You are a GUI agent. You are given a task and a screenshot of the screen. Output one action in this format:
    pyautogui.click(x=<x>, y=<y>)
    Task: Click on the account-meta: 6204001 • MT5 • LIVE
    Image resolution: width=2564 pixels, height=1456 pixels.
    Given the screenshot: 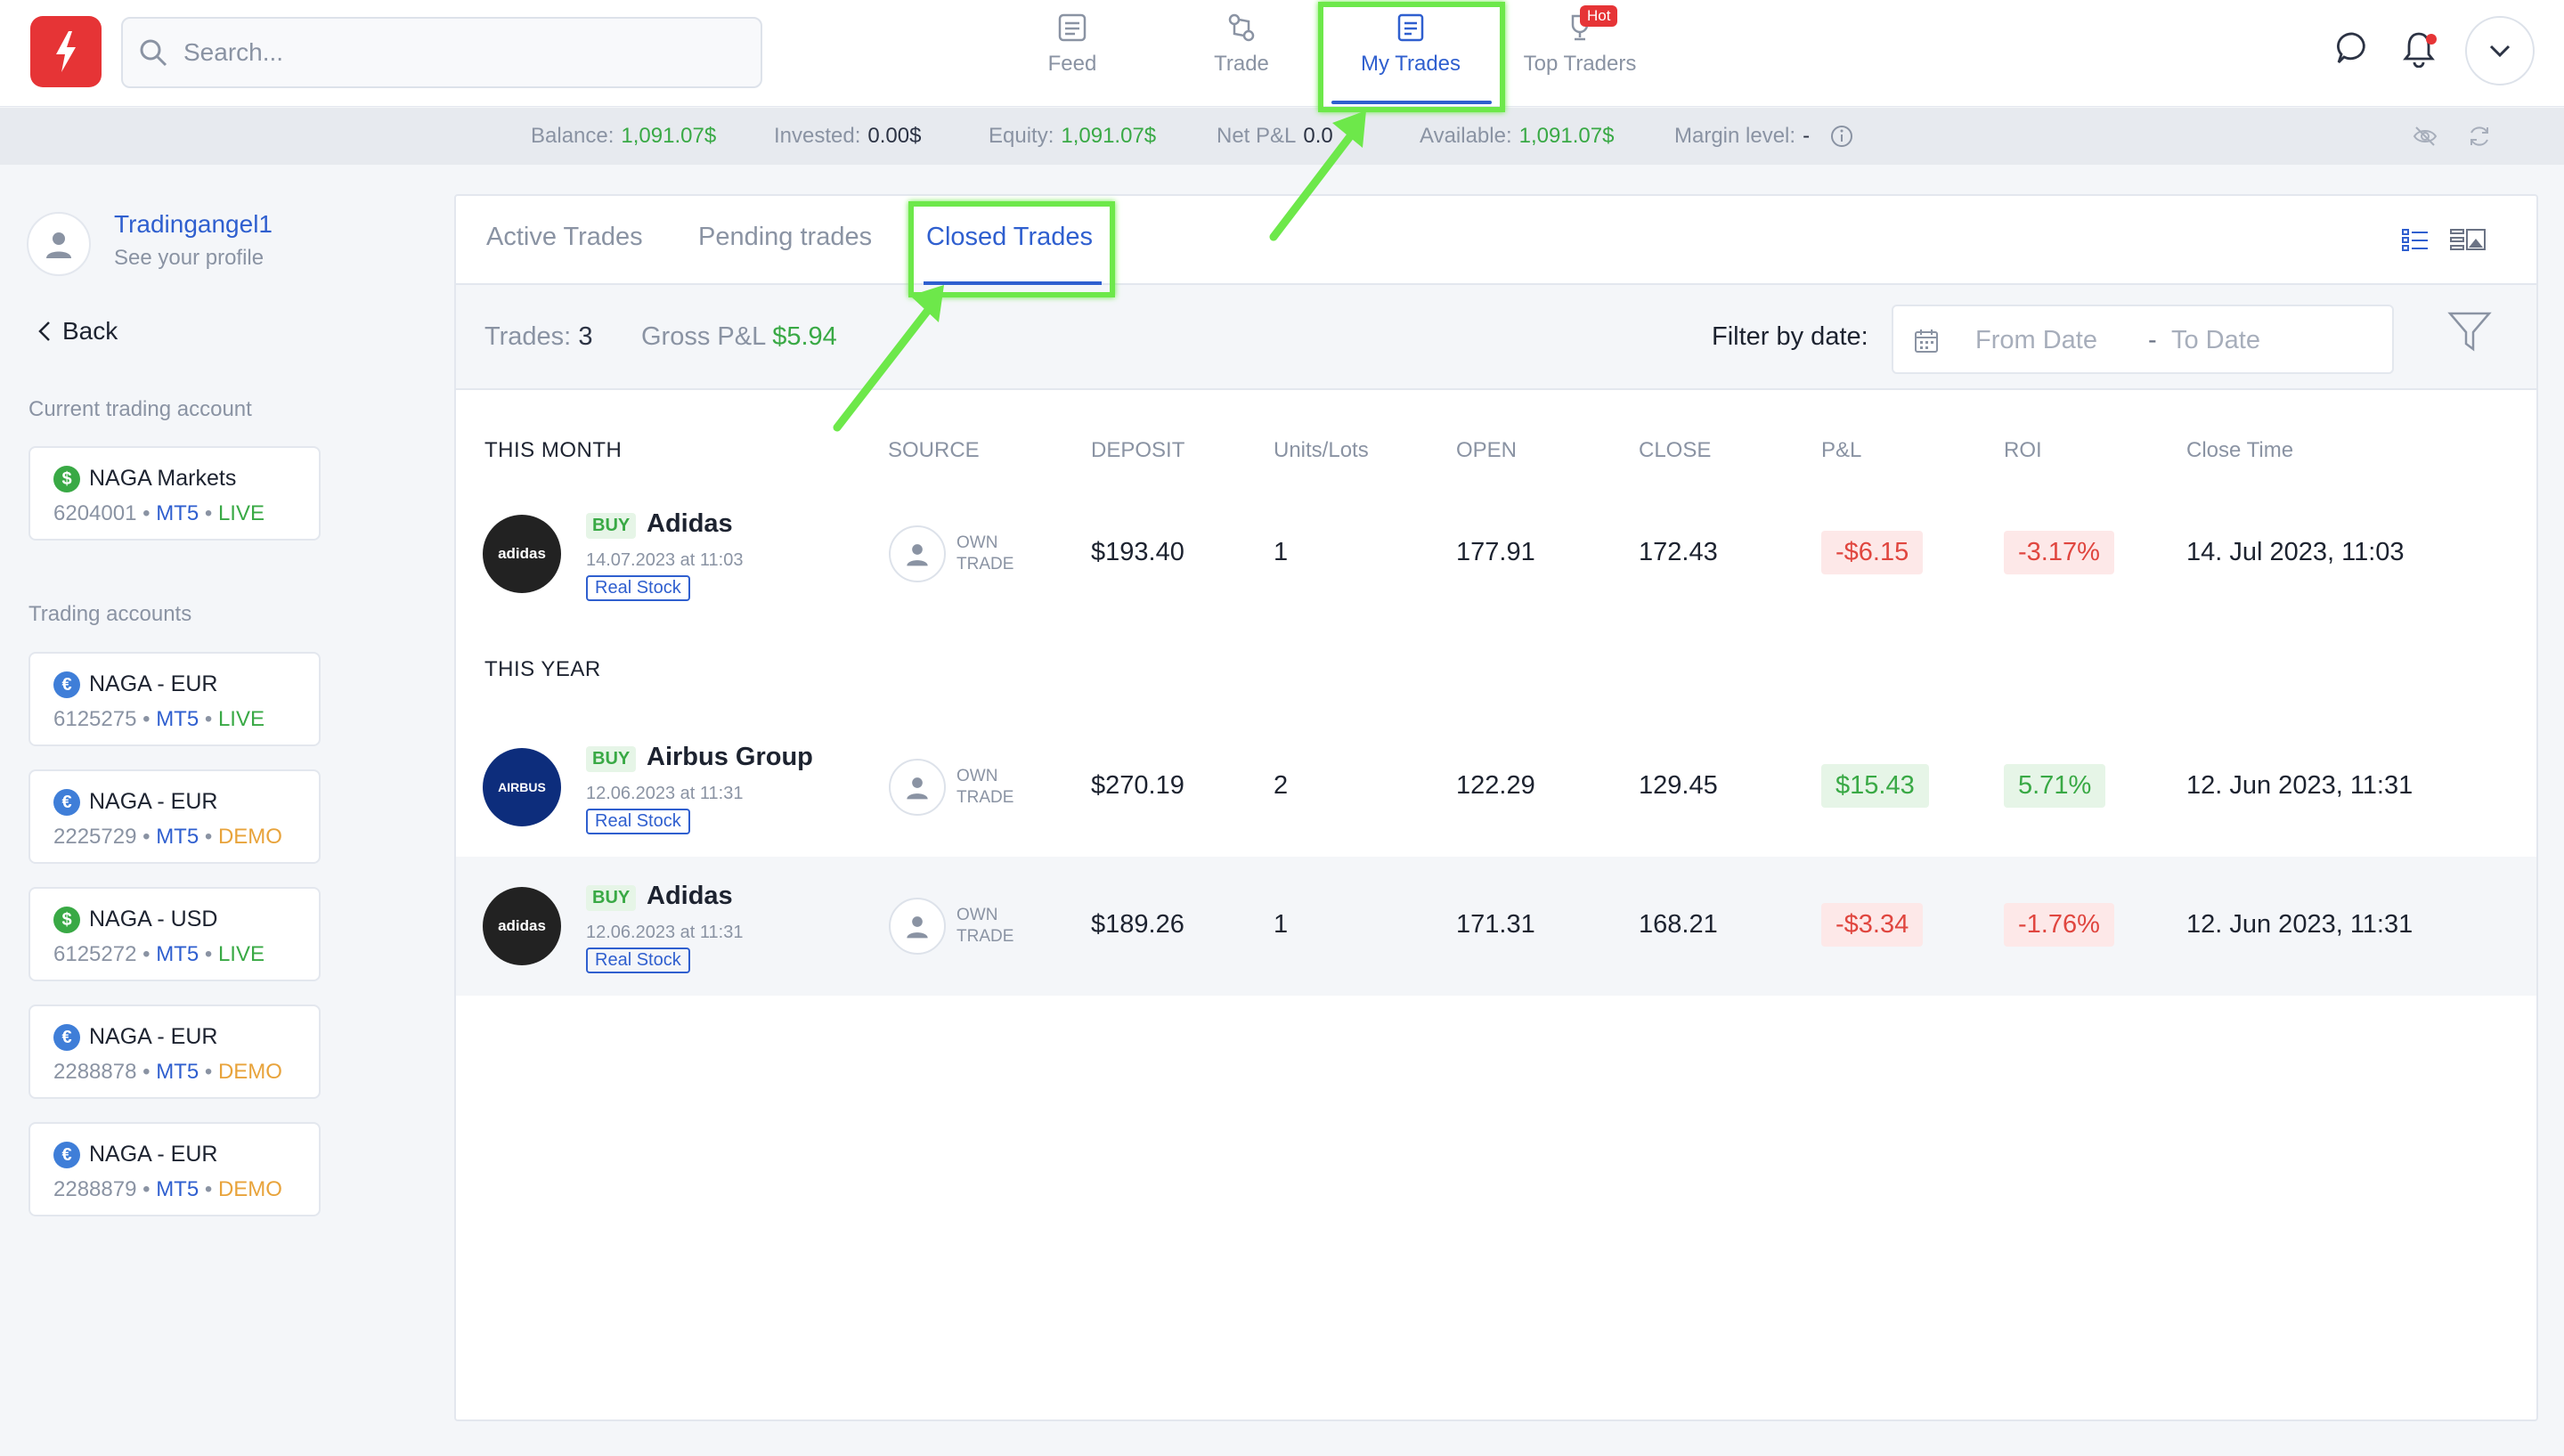 What is the action you would take?
    pyautogui.click(x=159, y=513)
    